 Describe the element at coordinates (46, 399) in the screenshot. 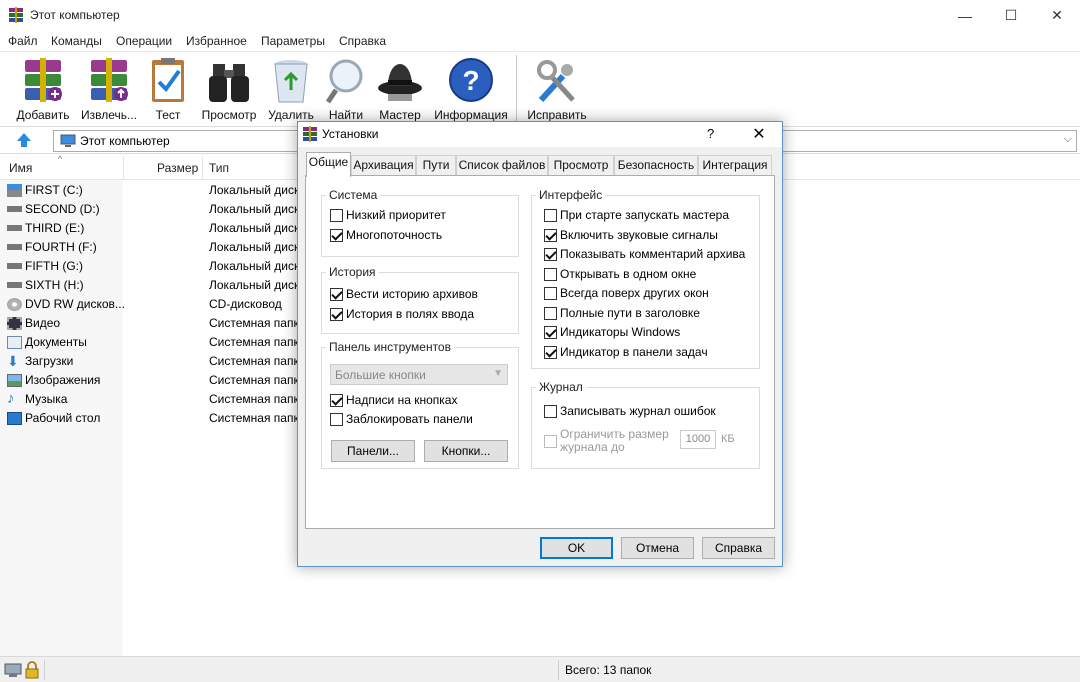

I see `file-name: Музыка` at that location.